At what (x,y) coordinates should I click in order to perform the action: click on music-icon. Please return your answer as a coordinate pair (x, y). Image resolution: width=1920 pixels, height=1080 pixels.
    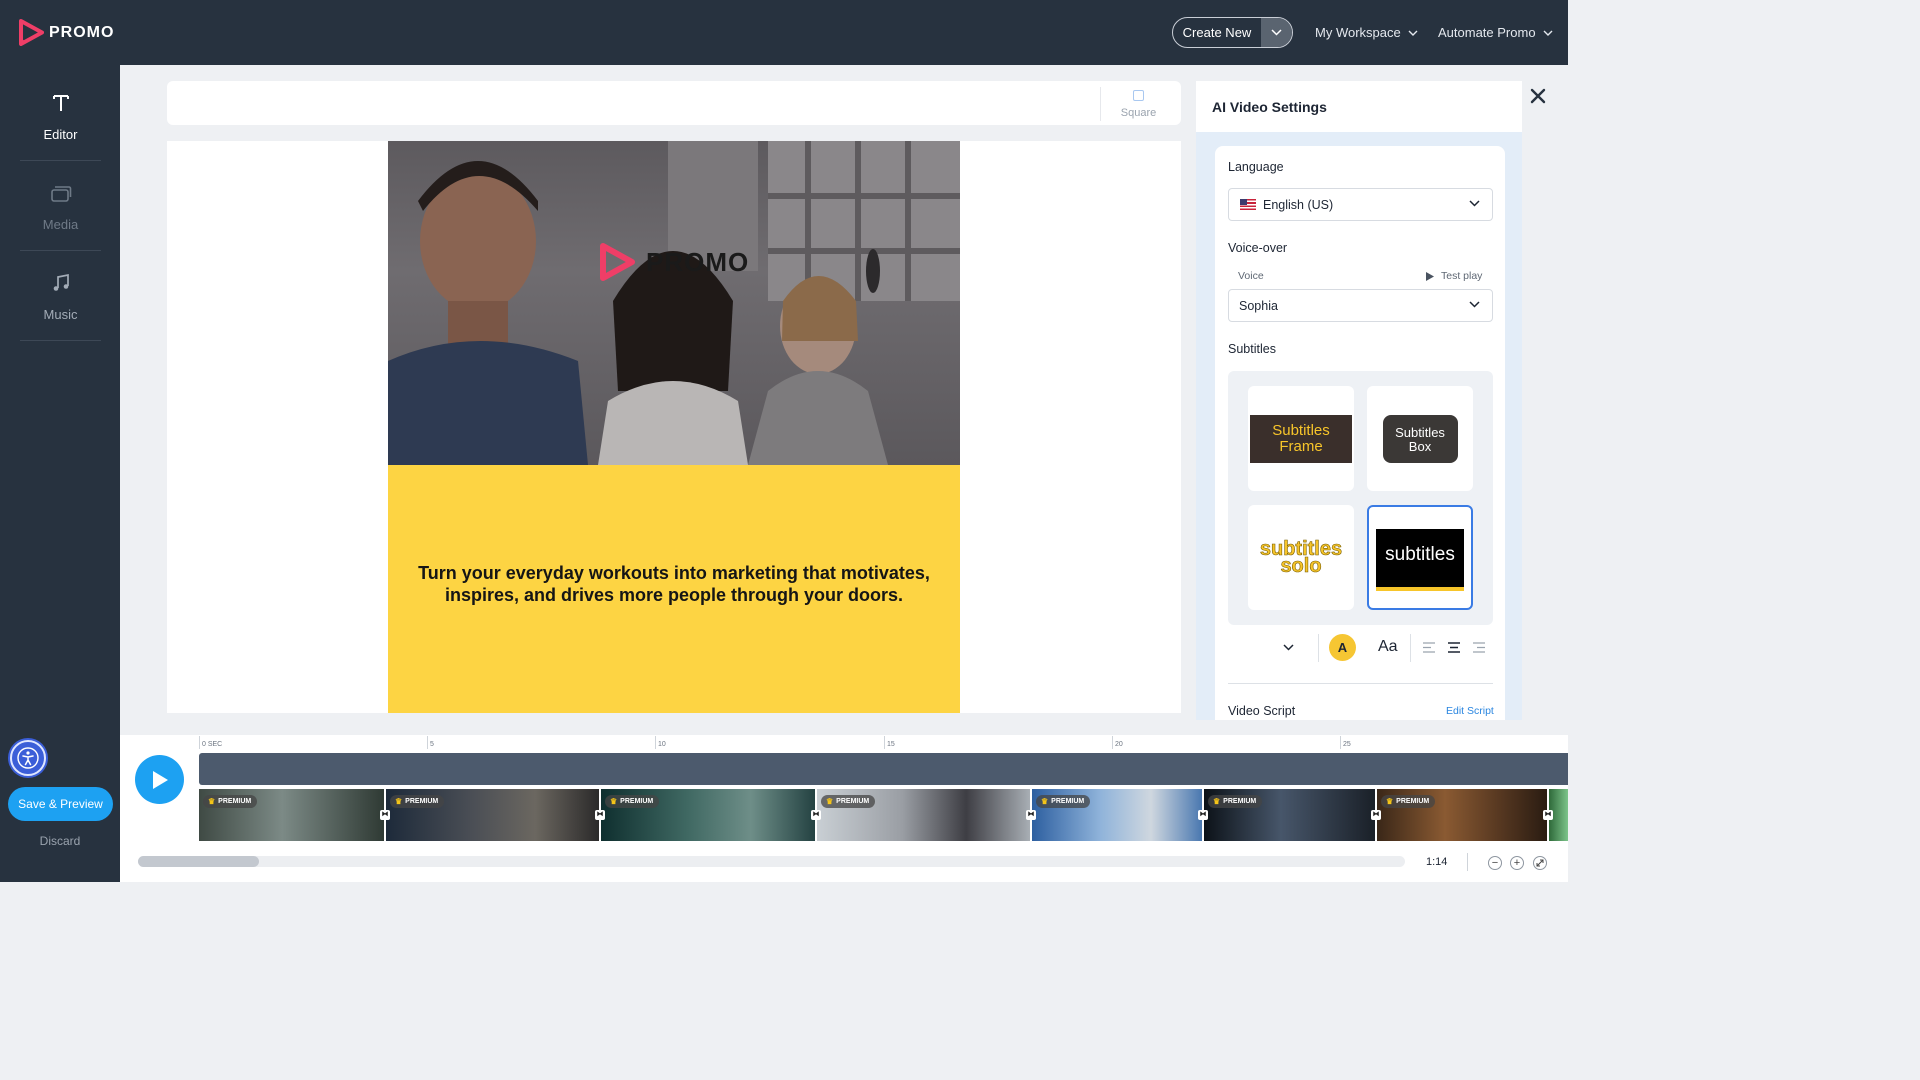
    Looking at the image, I should click on (60, 285).